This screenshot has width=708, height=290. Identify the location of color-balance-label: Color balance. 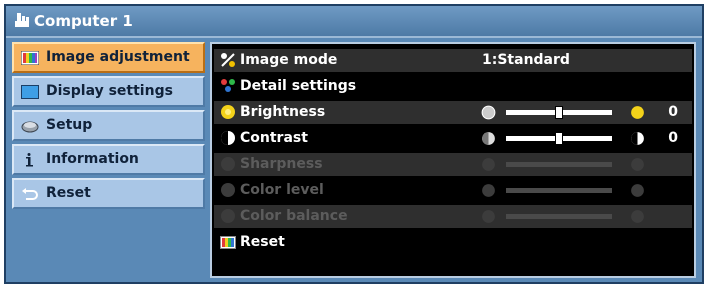
(294, 216).